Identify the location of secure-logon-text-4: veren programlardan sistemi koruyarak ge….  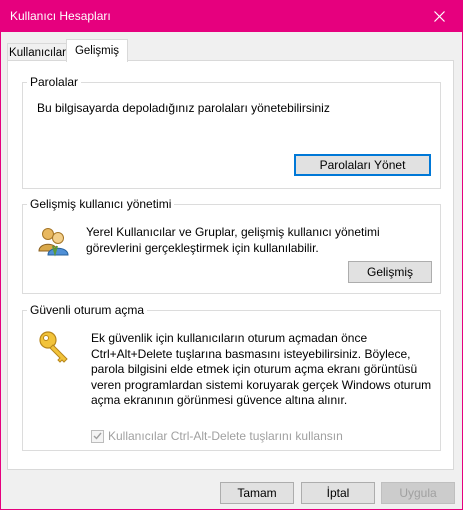
(261, 385).